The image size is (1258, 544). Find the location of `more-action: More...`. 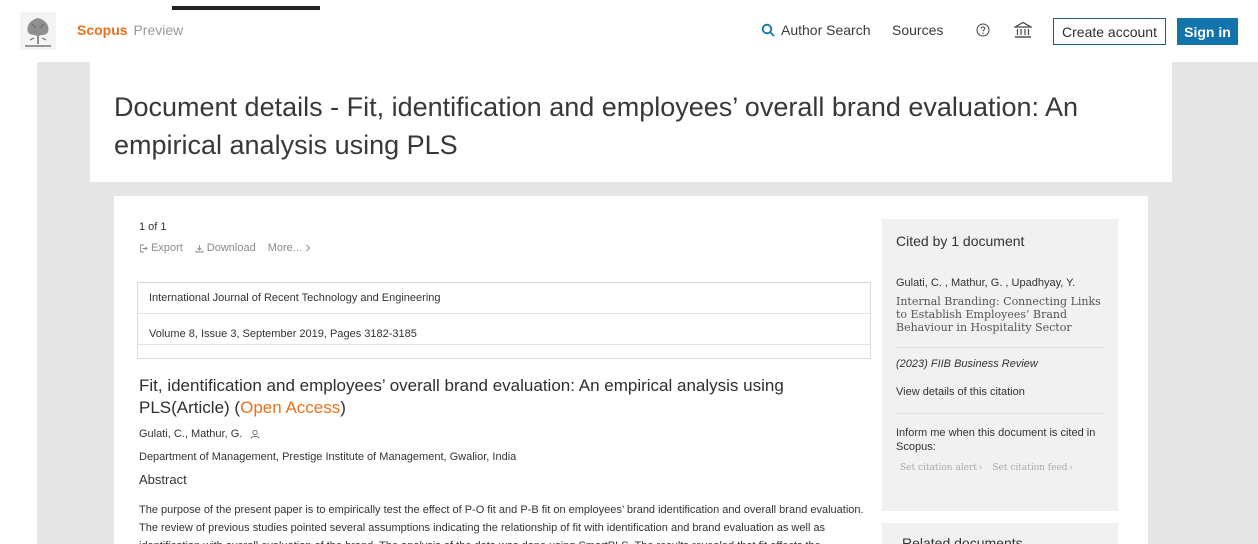

more-action: More... is located at coordinates (289, 248).